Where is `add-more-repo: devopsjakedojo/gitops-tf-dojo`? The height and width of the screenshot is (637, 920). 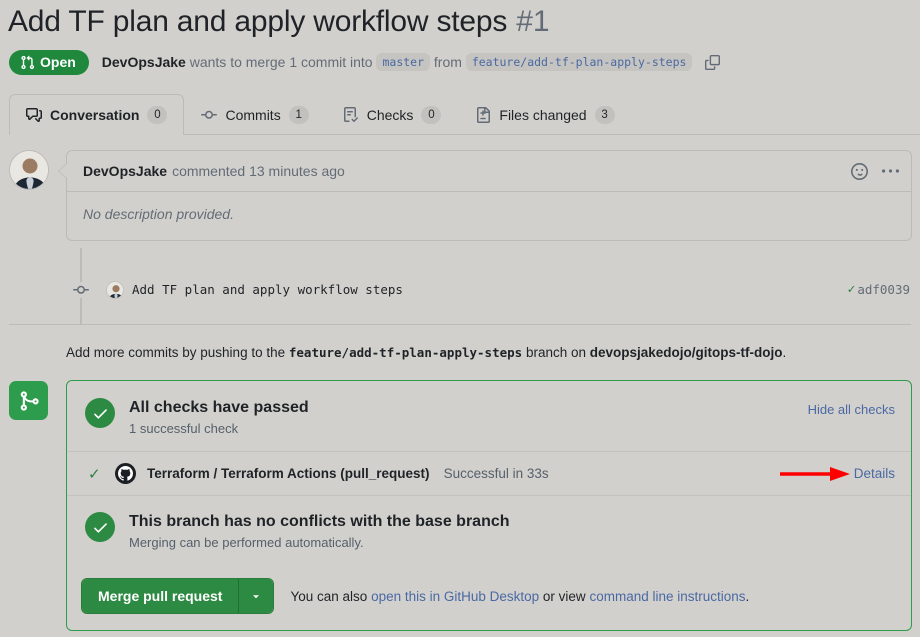 add-more-repo: devopsjakedojo/gitops-tf-dojo is located at coordinates (686, 352).